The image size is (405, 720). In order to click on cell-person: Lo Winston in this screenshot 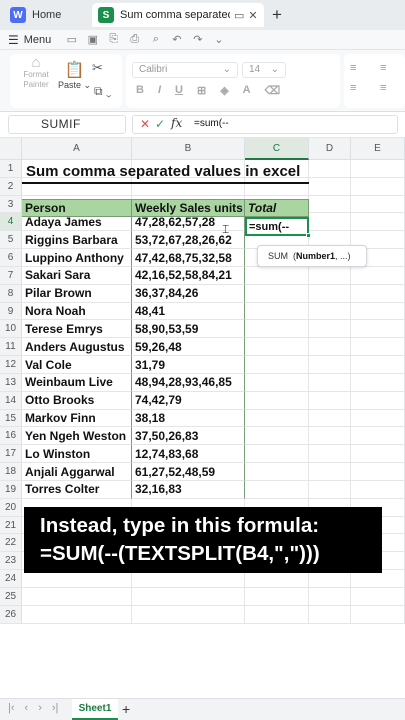, I will do `click(77, 454)`.